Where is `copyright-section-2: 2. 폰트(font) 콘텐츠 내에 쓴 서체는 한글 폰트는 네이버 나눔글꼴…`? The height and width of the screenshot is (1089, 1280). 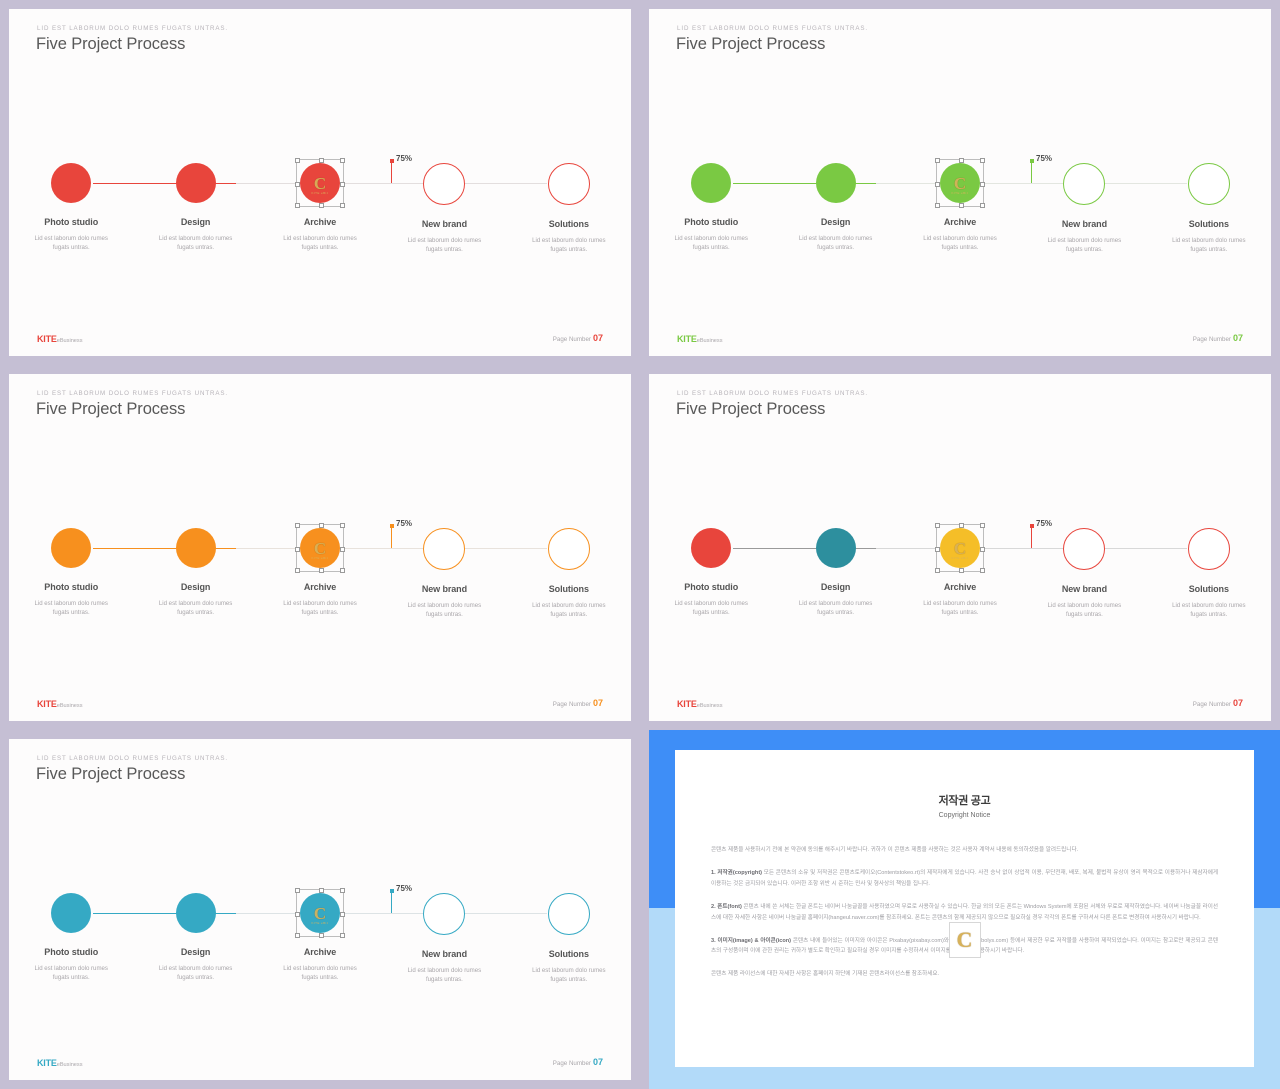
copyright-section-2: 2. 폰트(font) 콘텐츠 내에 쓴 서체는 한글 폰트는 네이버 나눔글꼴… is located at coordinates (964, 913).